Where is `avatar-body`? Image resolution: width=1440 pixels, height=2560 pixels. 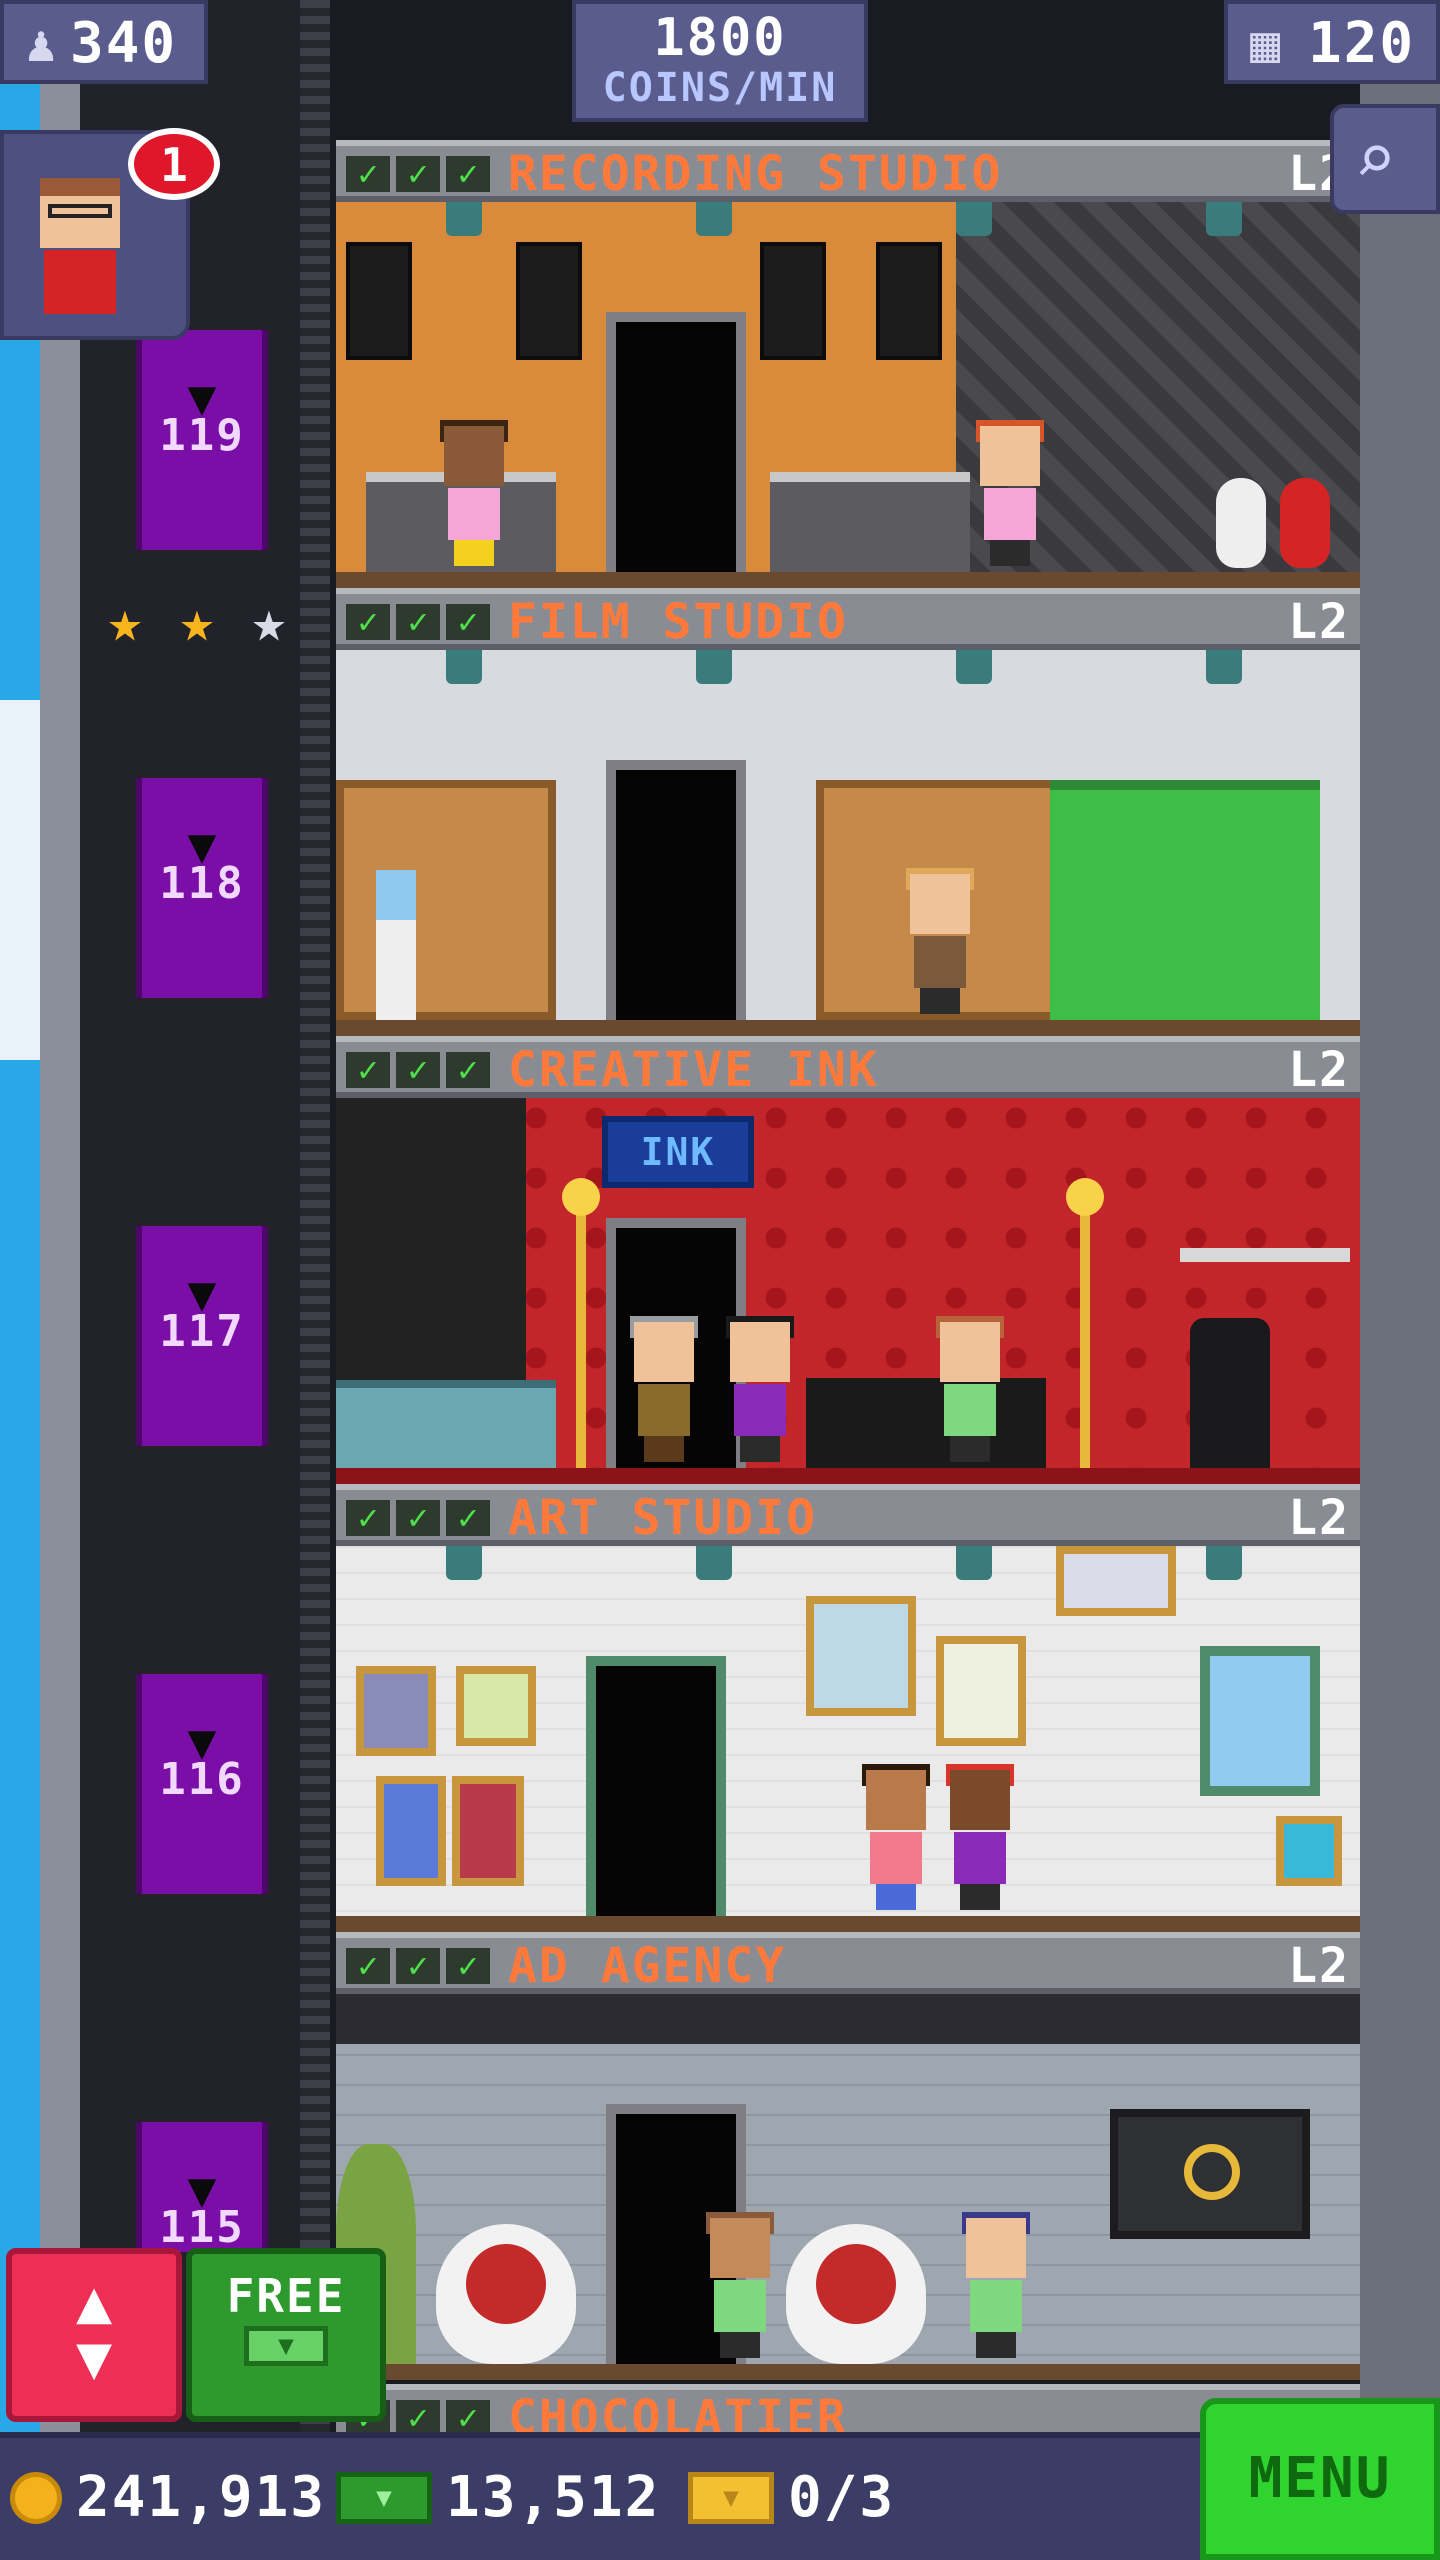
avatar-body is located at coordinates (80, 282).